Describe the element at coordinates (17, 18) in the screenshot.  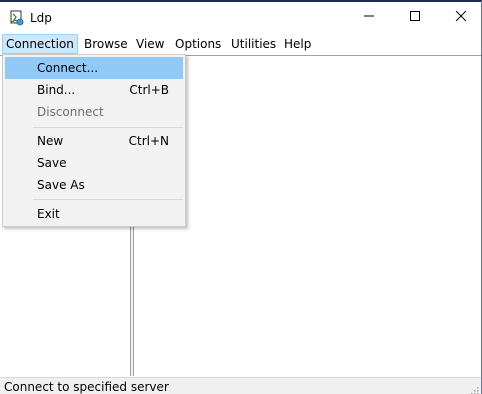
I see `ldp-app-icon` at that location.